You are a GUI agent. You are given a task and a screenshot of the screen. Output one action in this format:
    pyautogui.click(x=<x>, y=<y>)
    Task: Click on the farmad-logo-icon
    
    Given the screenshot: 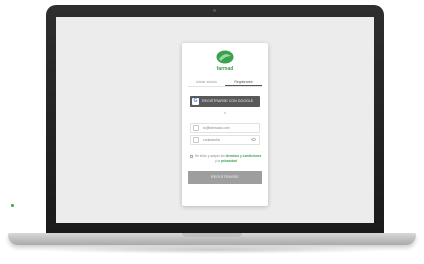 What is the action you would take?
    pyautogui.click(x=225, y=57)
    